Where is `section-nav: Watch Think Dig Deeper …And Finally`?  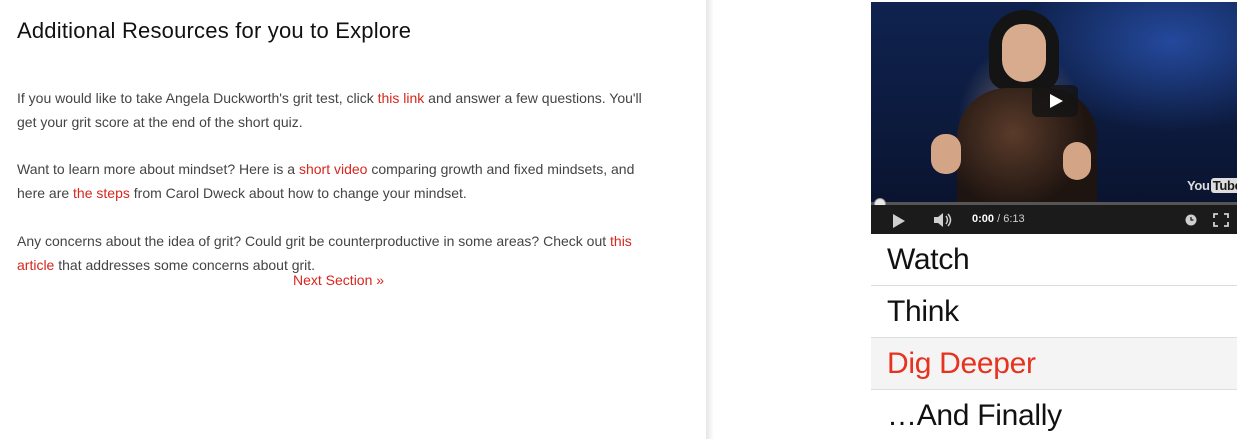 section-nav: Watch Think Dig Deeper …And Finally is located at coordinates (1054, 337).